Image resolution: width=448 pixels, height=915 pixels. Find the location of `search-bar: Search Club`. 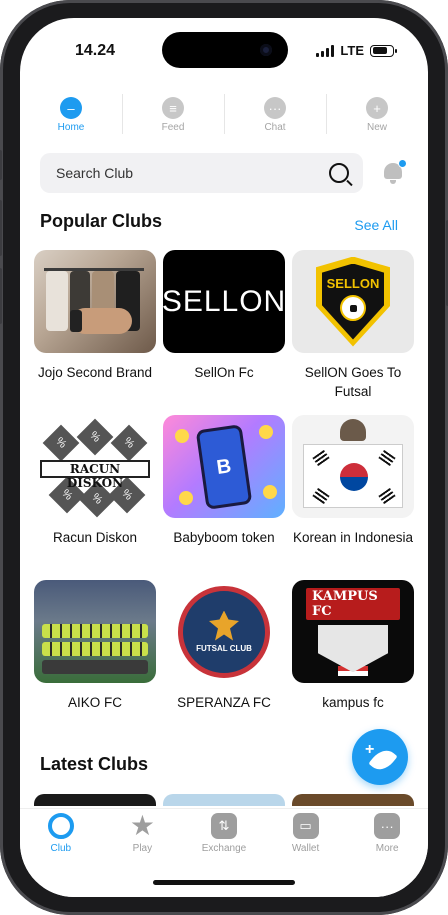

search-bar: Search Club is located at coordinates (201, 173).